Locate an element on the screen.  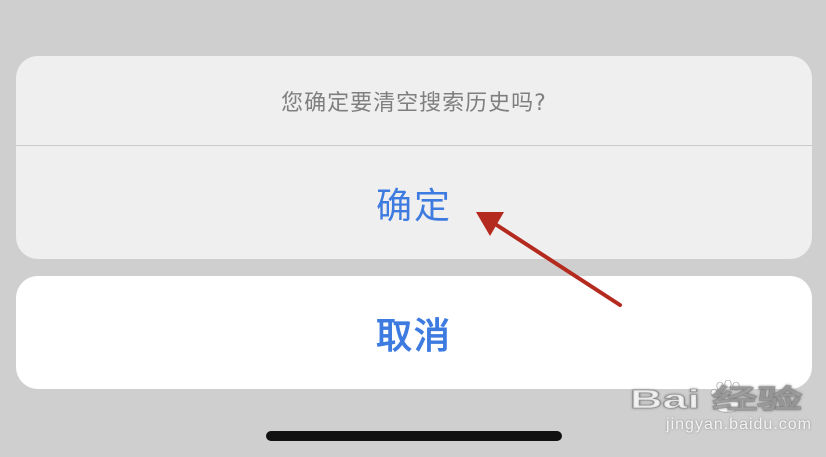
baidu-jingyan-watermark: Bai 经验 jingyan.baidu.com is located at coordinates (712, 402).